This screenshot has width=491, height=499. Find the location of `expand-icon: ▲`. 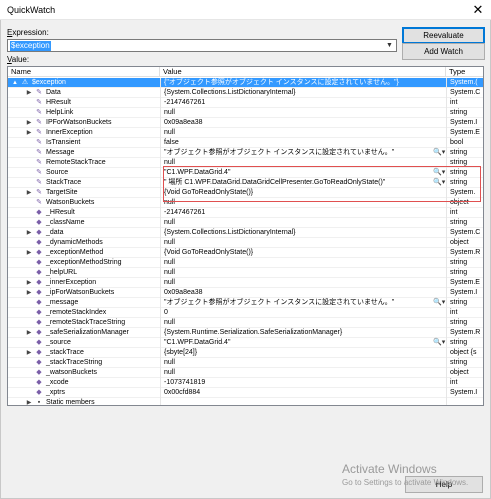

expand-icon: ▲ is located at coordinates (15, 83).